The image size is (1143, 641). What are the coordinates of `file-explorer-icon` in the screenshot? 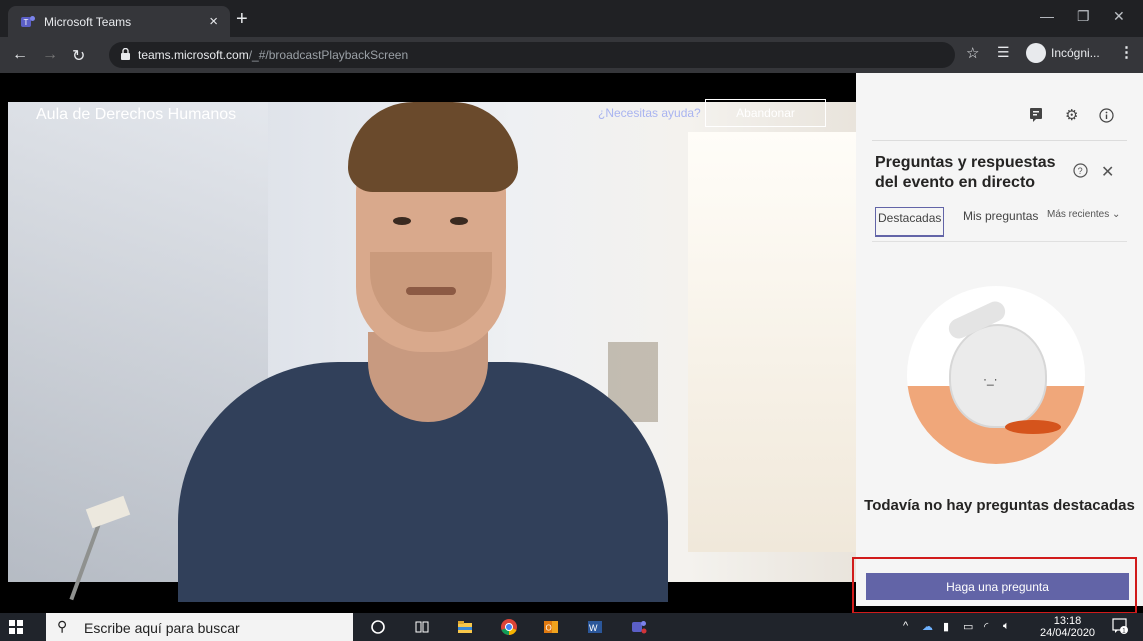 It's located at (465, 627).